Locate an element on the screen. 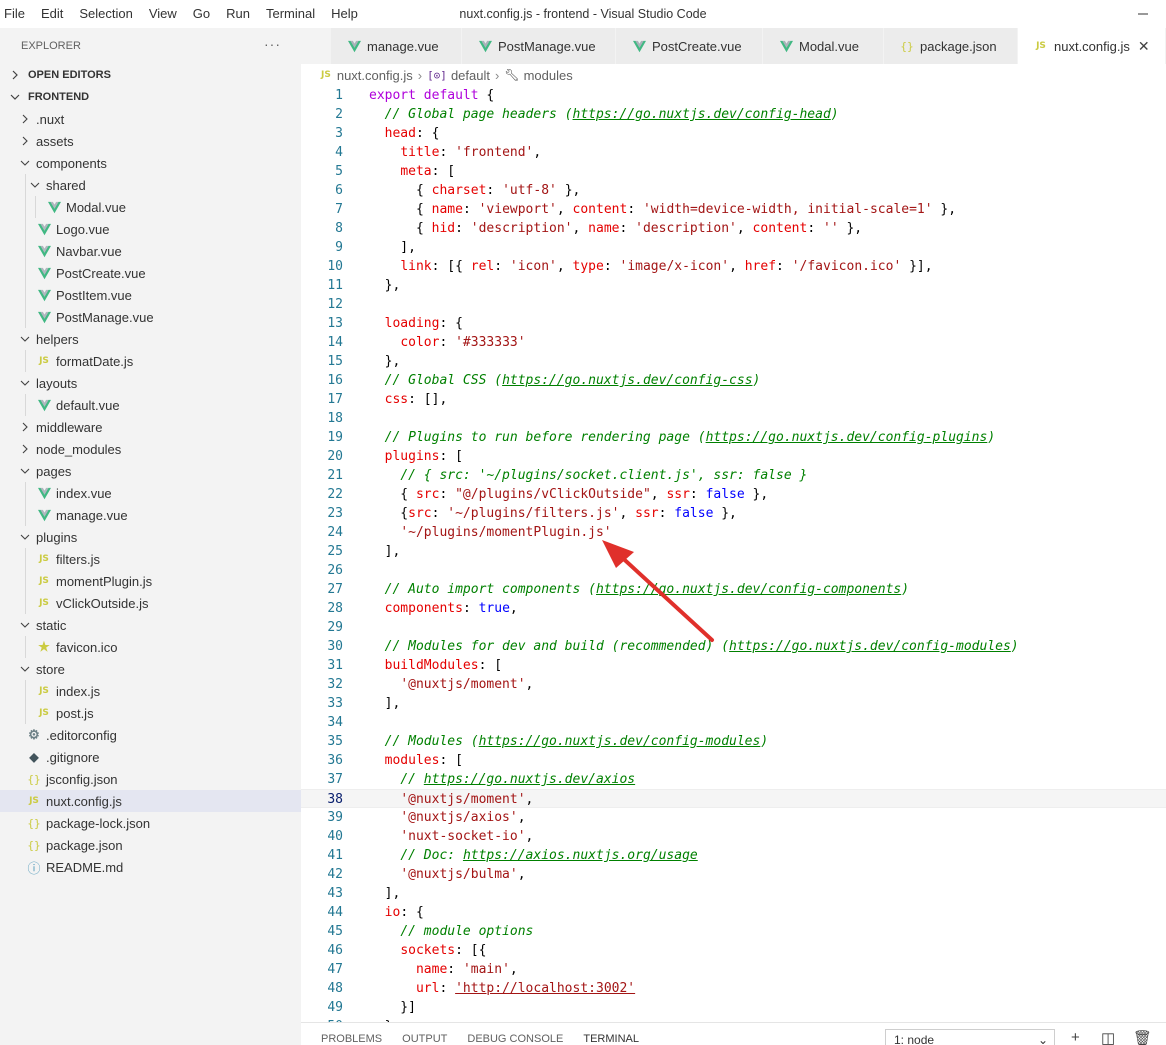 This screenshot has height=1045, width=1166. folder-item: middleware is located at coordinates (150, 427).